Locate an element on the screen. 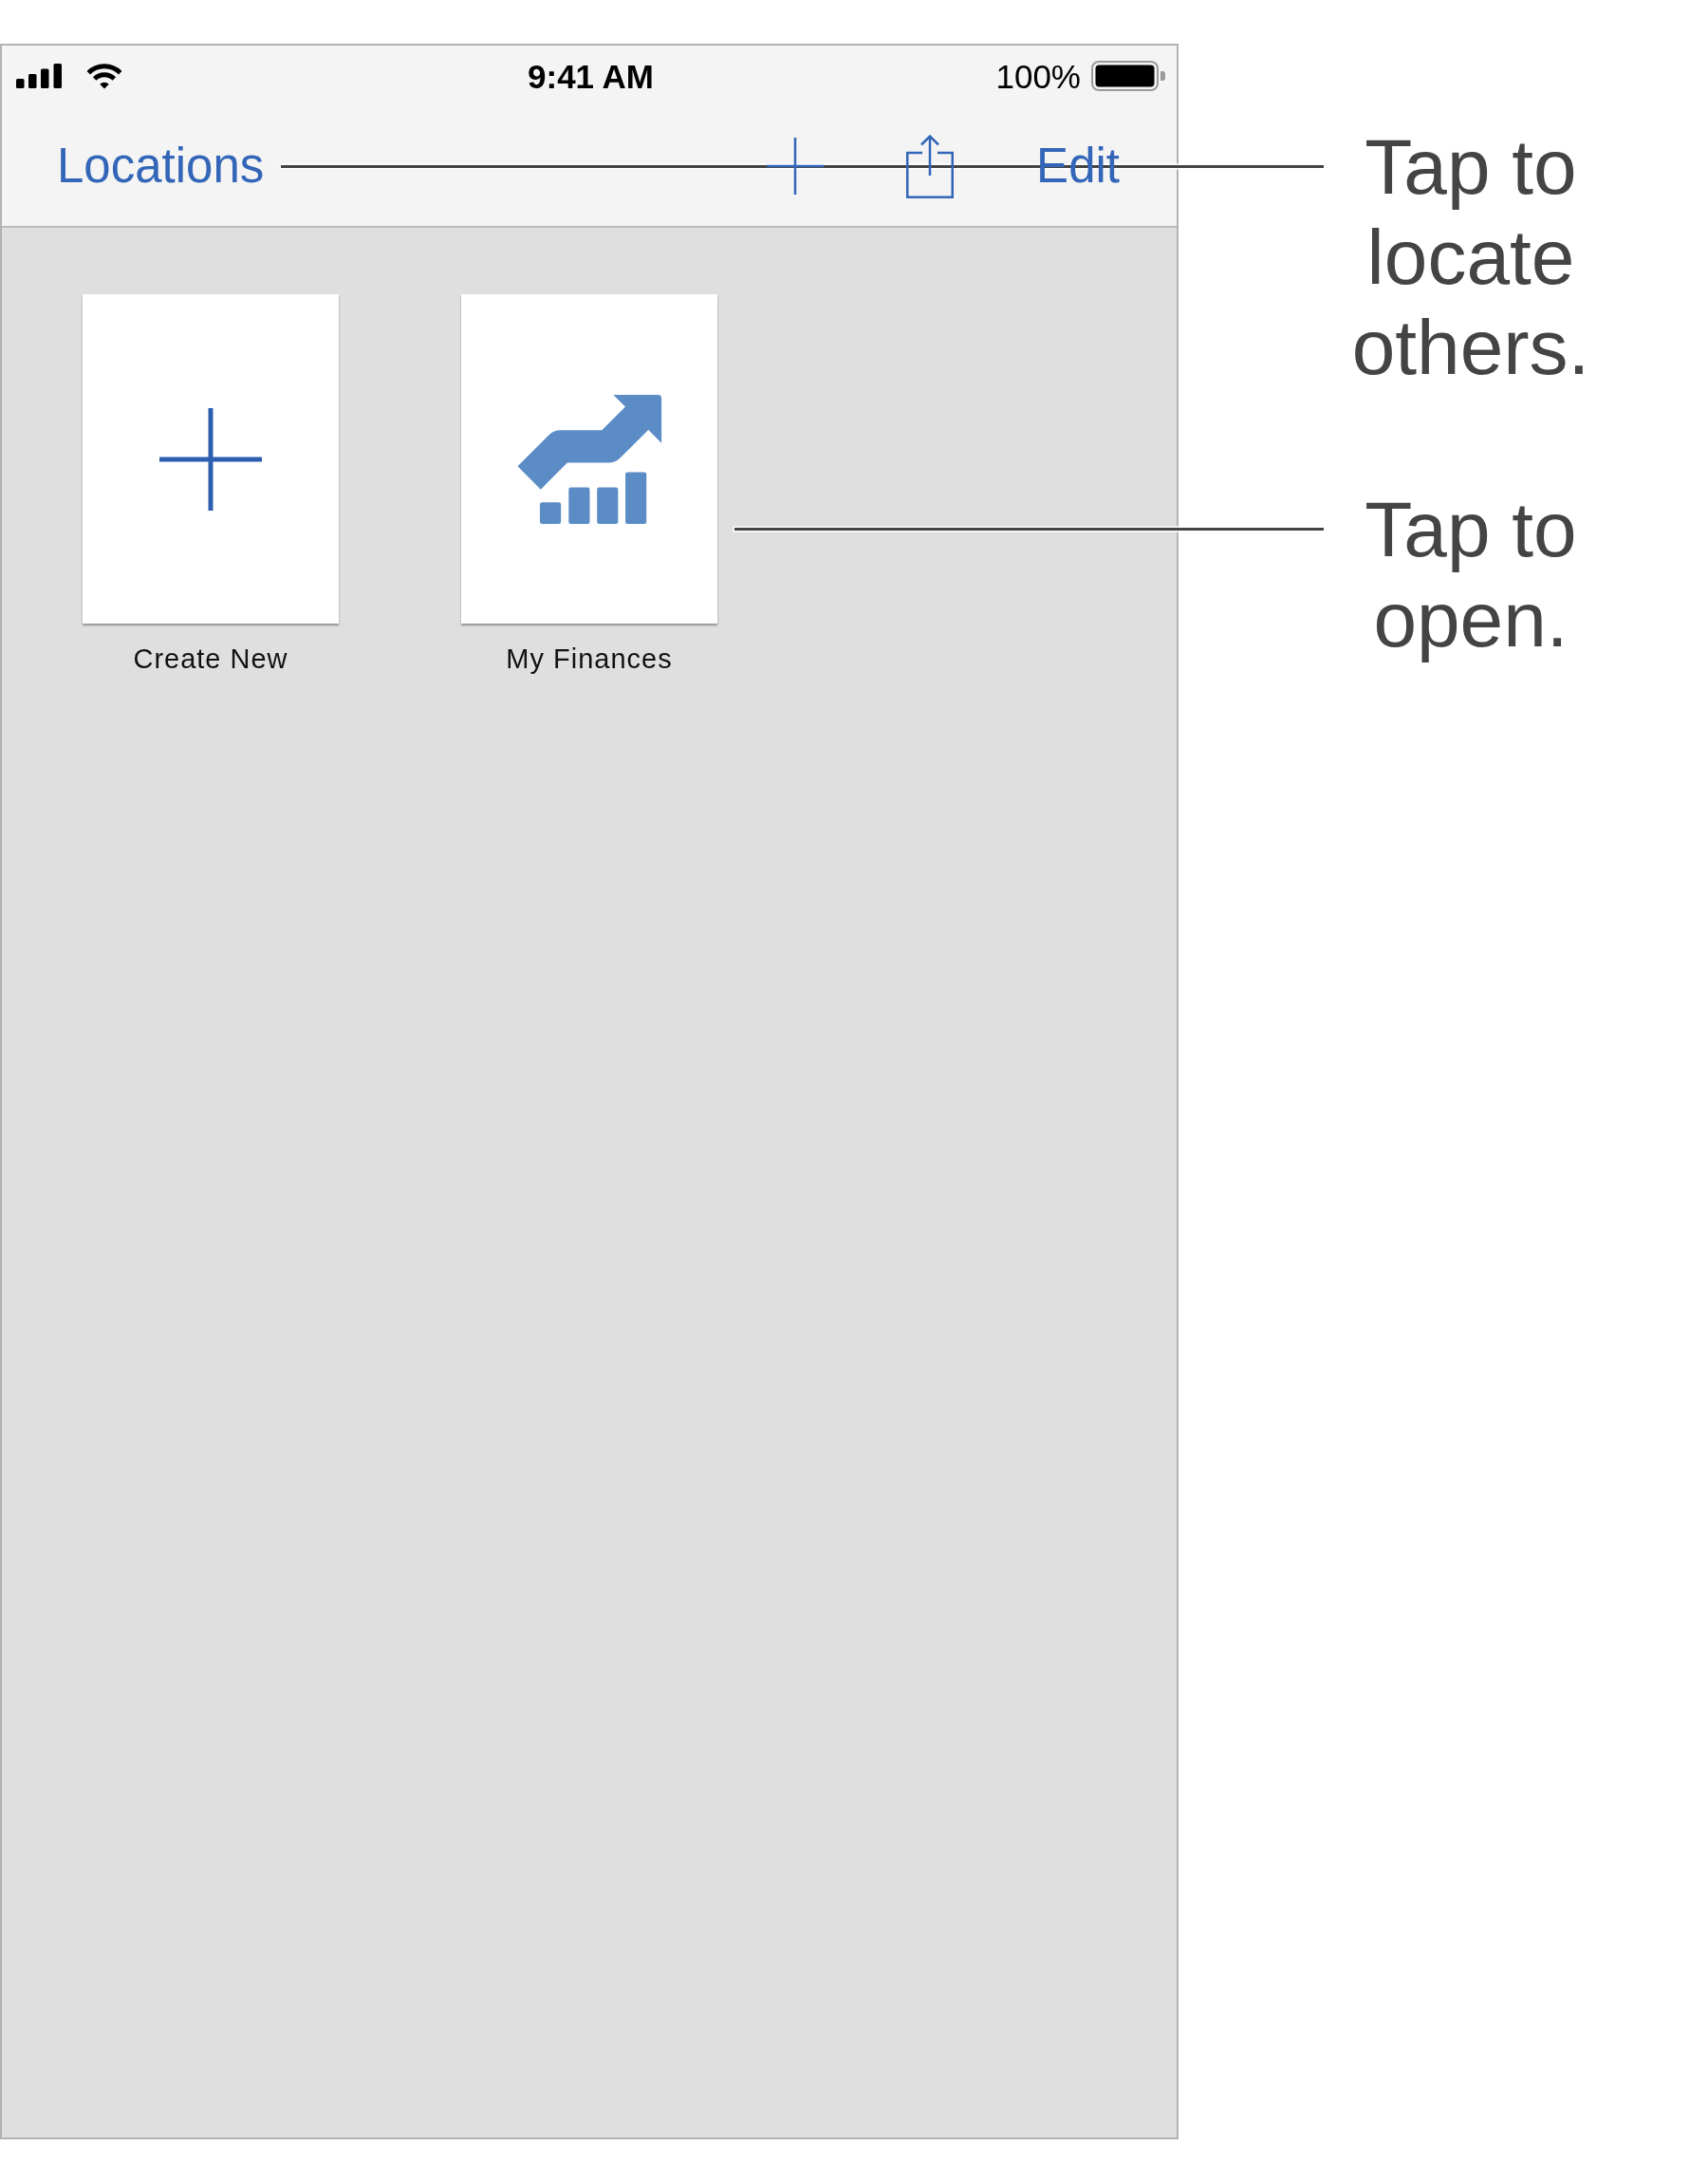  battery-icon is located at coordinates (1128, 76).